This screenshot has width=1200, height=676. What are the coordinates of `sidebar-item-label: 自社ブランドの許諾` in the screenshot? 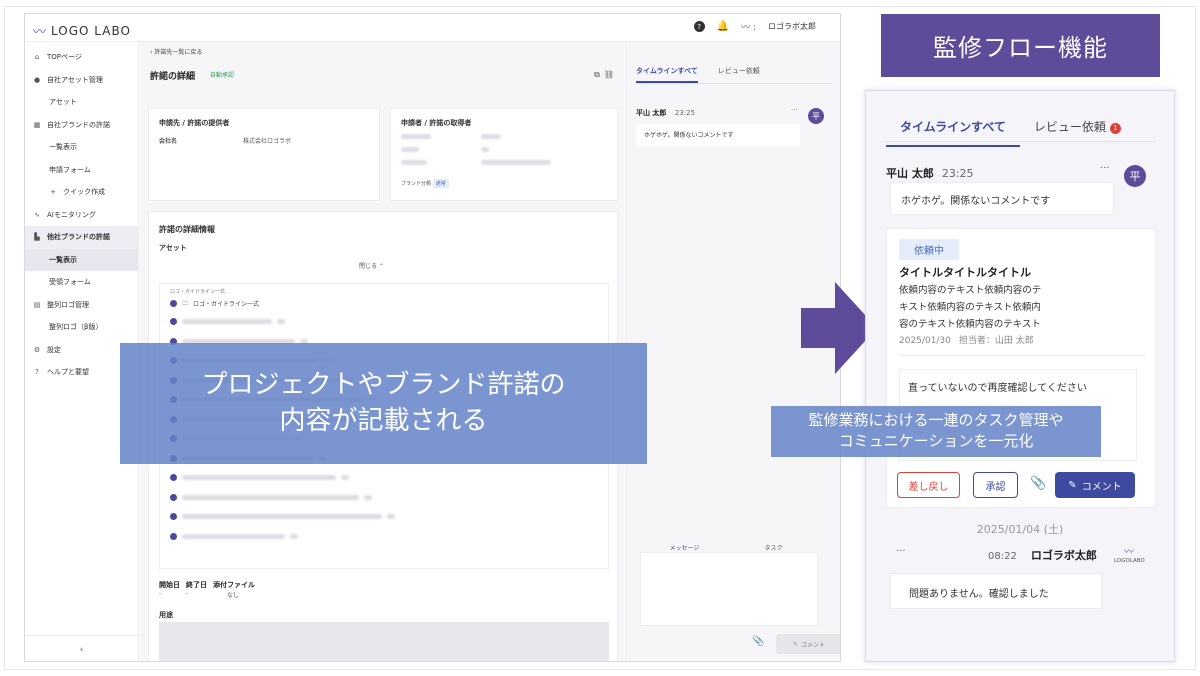 It's located at (78, 125).